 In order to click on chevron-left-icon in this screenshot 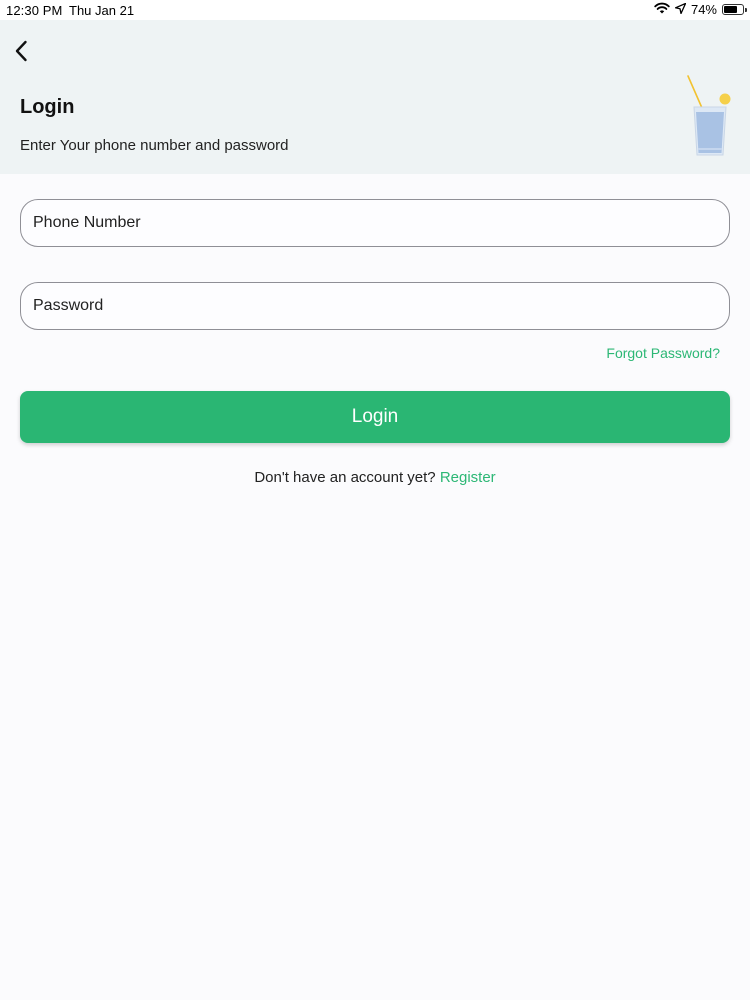, I will do `click(21, 53)`.